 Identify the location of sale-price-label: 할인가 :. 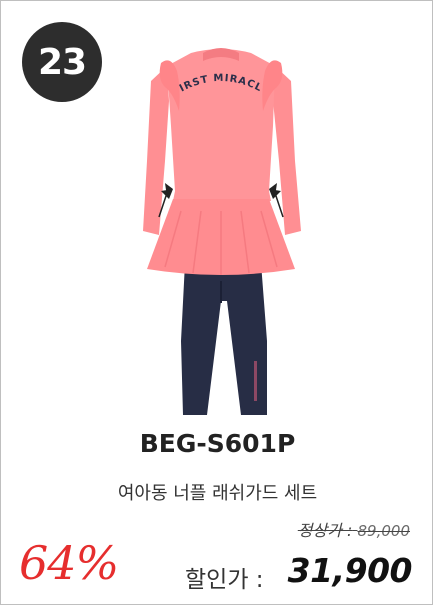
(224, 580).